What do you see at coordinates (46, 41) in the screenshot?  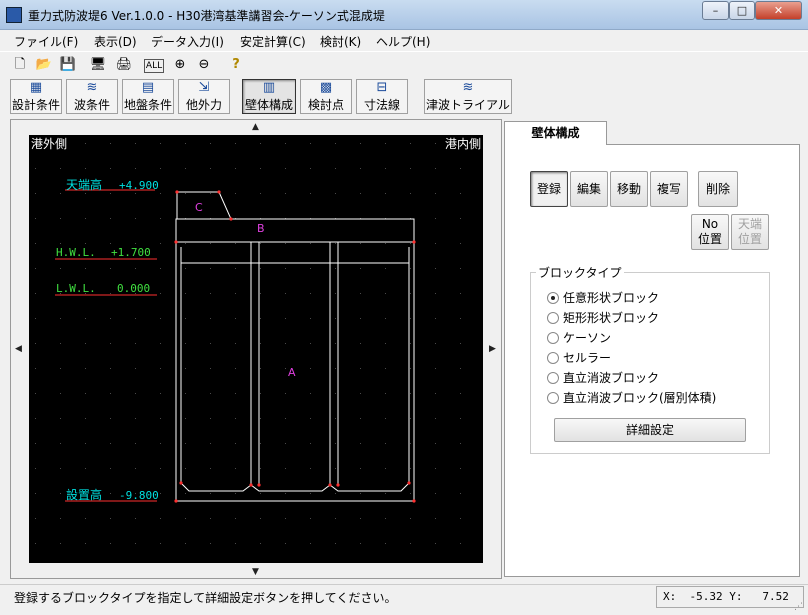 I see `menu-file: ファイル(F)` at bounding box center [46, 41].